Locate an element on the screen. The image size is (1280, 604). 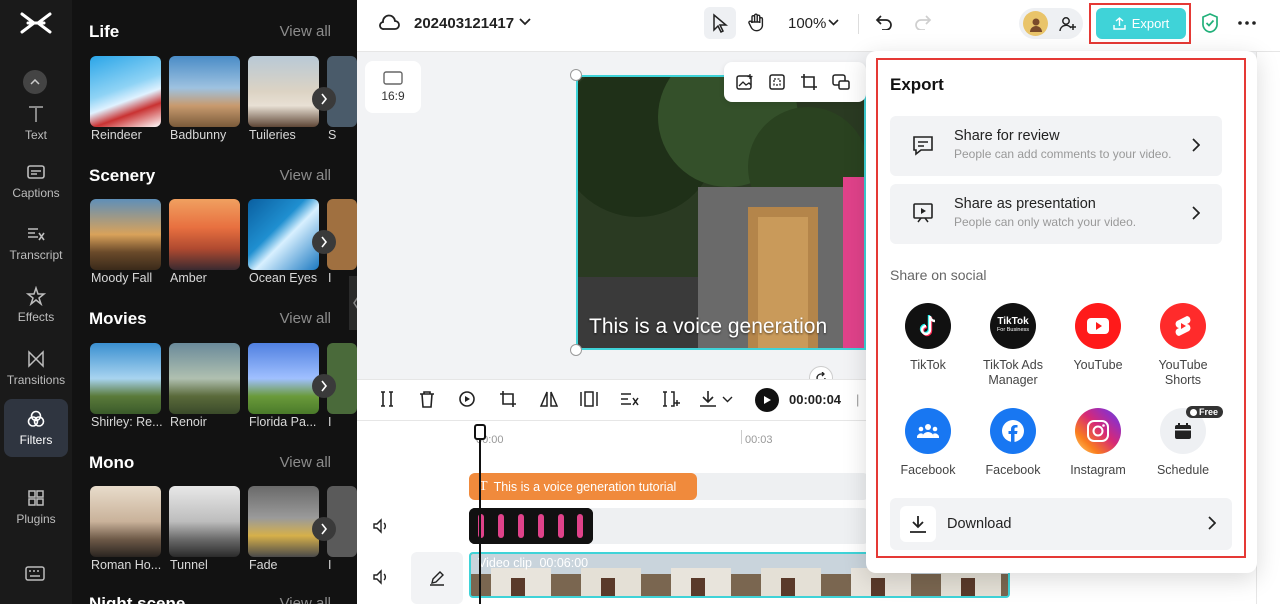
view-all-movies: View all is located at coordinates (305, 318).